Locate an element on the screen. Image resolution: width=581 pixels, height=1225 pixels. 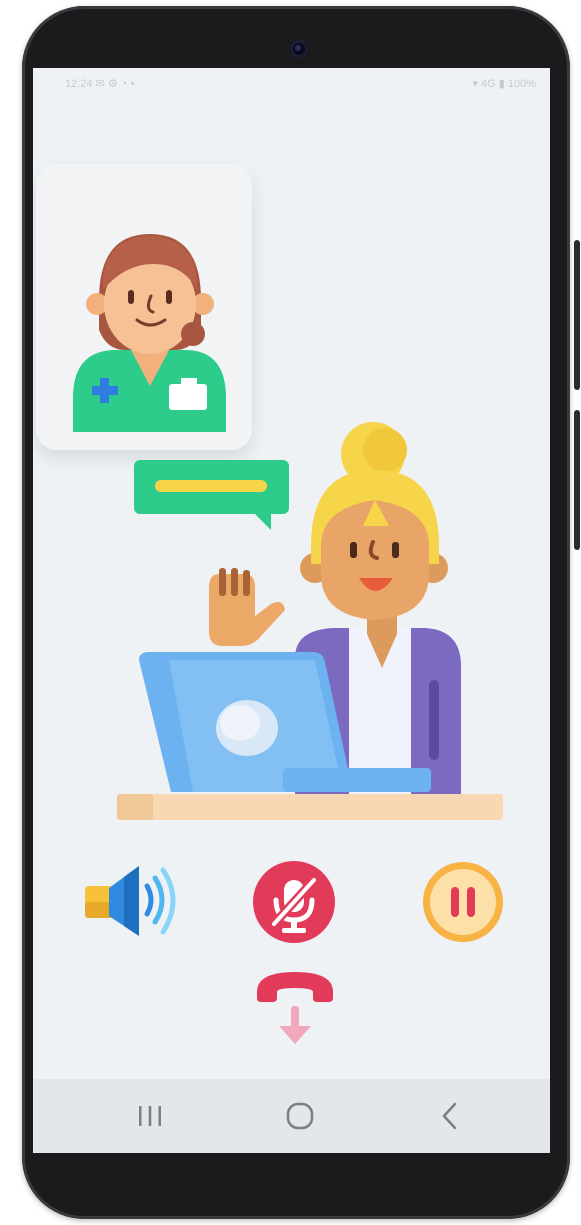
back-icon is located at coordinates (449, 1116).